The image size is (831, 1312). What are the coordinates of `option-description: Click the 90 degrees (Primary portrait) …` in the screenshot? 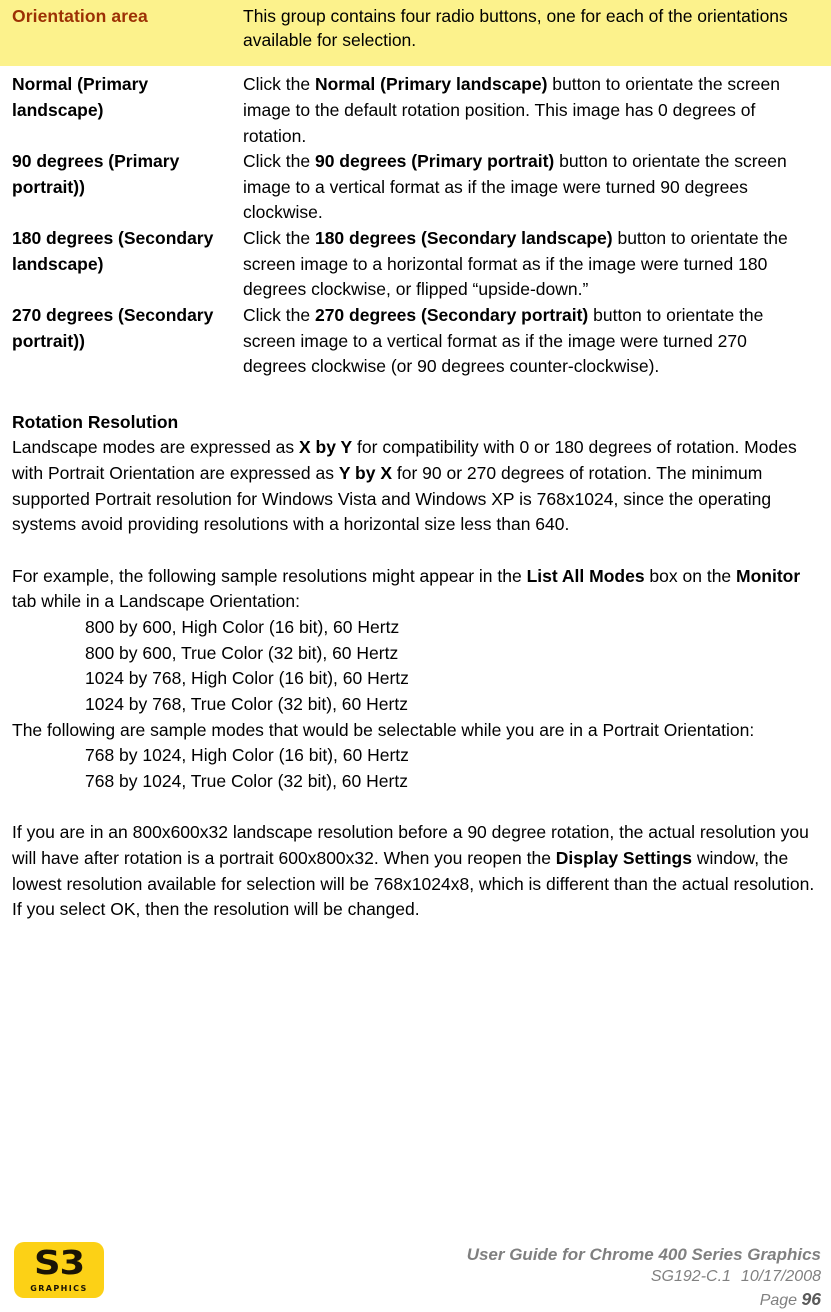 It's located at (532, 187).